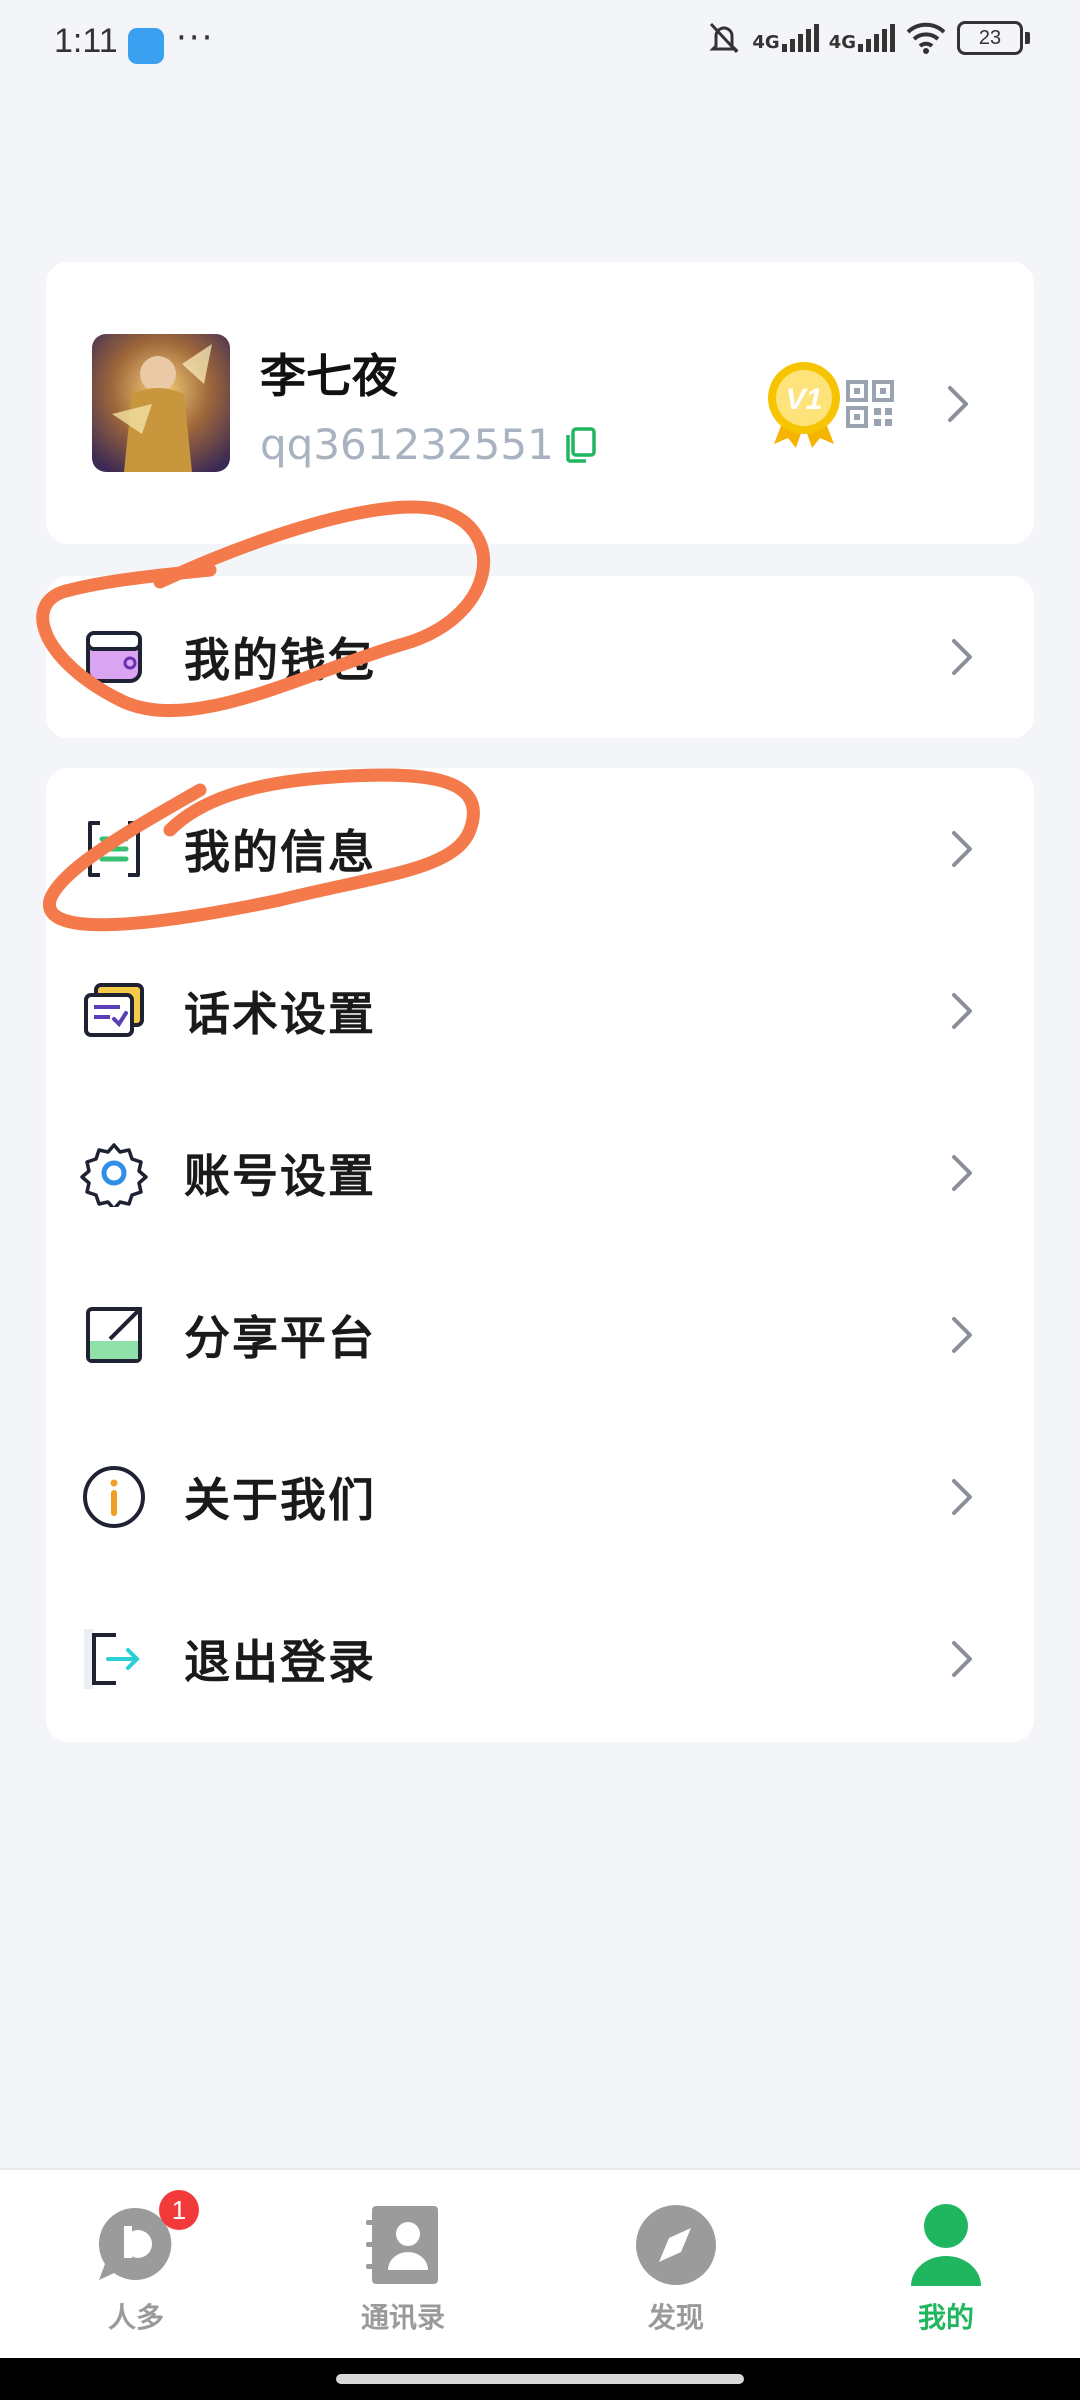 This screenshot has height=2400, width=1080. I want to click on user-id-text: qq361232551, so click(407, 444).